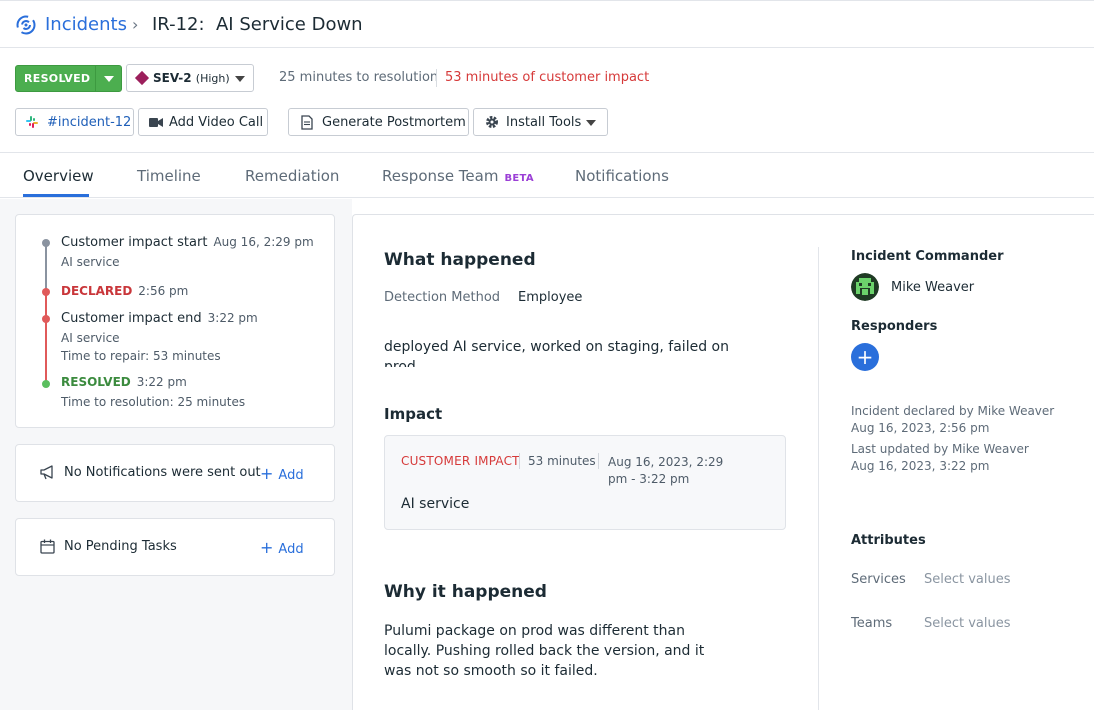 The width and height of the screenshot is (1094, 710). Describe the element at coordinates (413, 414) in the screenshot. I see `impact-heading: Impact` at that location.